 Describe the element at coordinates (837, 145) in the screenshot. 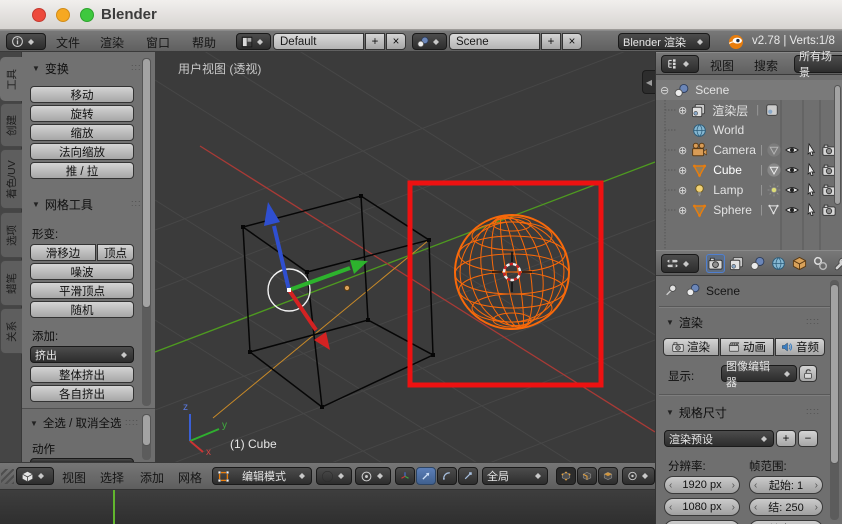

I see `outliner-v-scrollbar` at that location.